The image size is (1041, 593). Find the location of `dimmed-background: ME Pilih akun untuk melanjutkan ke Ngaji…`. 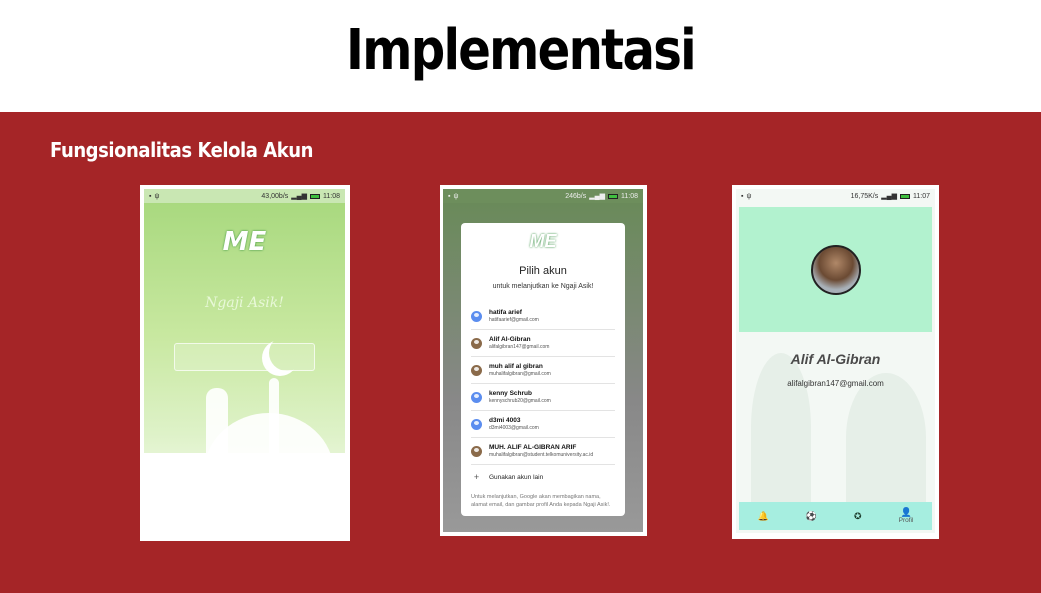

dimmed-background: ME Pilih akun untuk melanjutkan ke Ngaji… is located at coordinates (543, 367).